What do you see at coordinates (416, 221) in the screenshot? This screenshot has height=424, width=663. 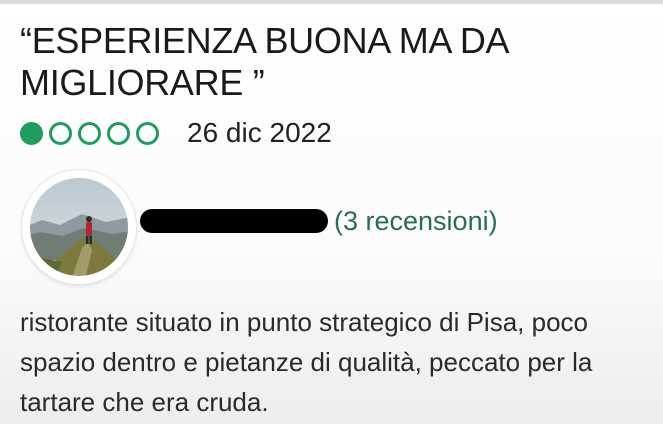 I see `author-review-count: (3 recensioni)` at bounding box center [416, 221].